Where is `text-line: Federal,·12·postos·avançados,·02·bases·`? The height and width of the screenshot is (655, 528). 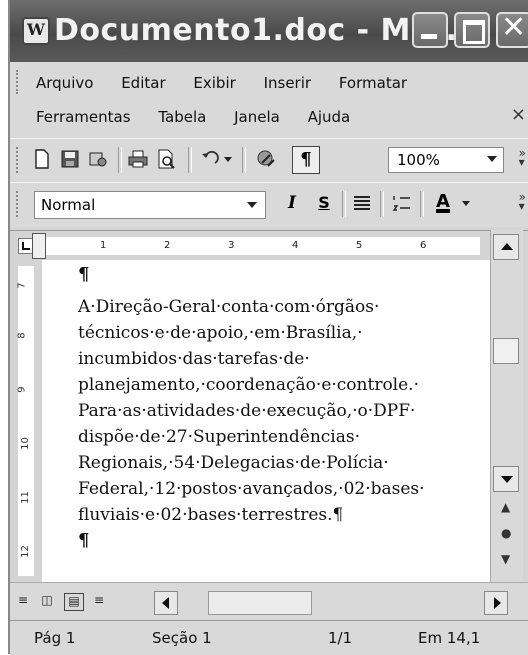 text-line: Federal,·12·postos·avançados,·02·bases· is located at coordinates (251, 489).